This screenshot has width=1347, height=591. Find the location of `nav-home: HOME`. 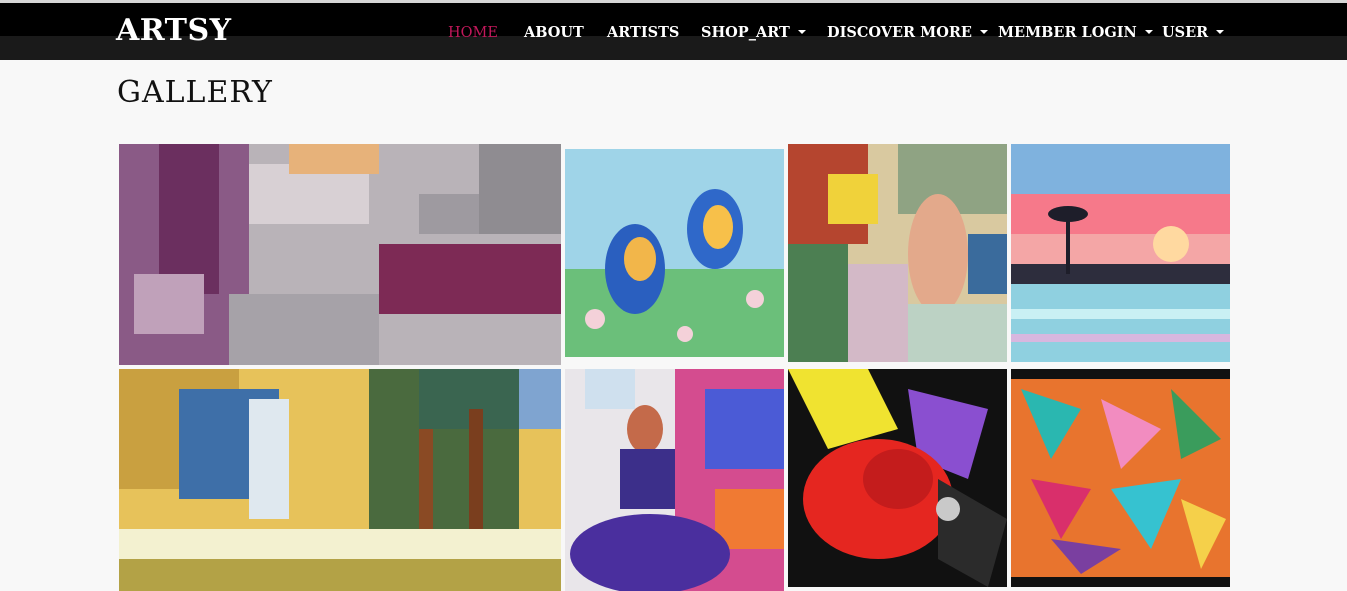

nav-home: HOME is located at coordinates (473, 33).